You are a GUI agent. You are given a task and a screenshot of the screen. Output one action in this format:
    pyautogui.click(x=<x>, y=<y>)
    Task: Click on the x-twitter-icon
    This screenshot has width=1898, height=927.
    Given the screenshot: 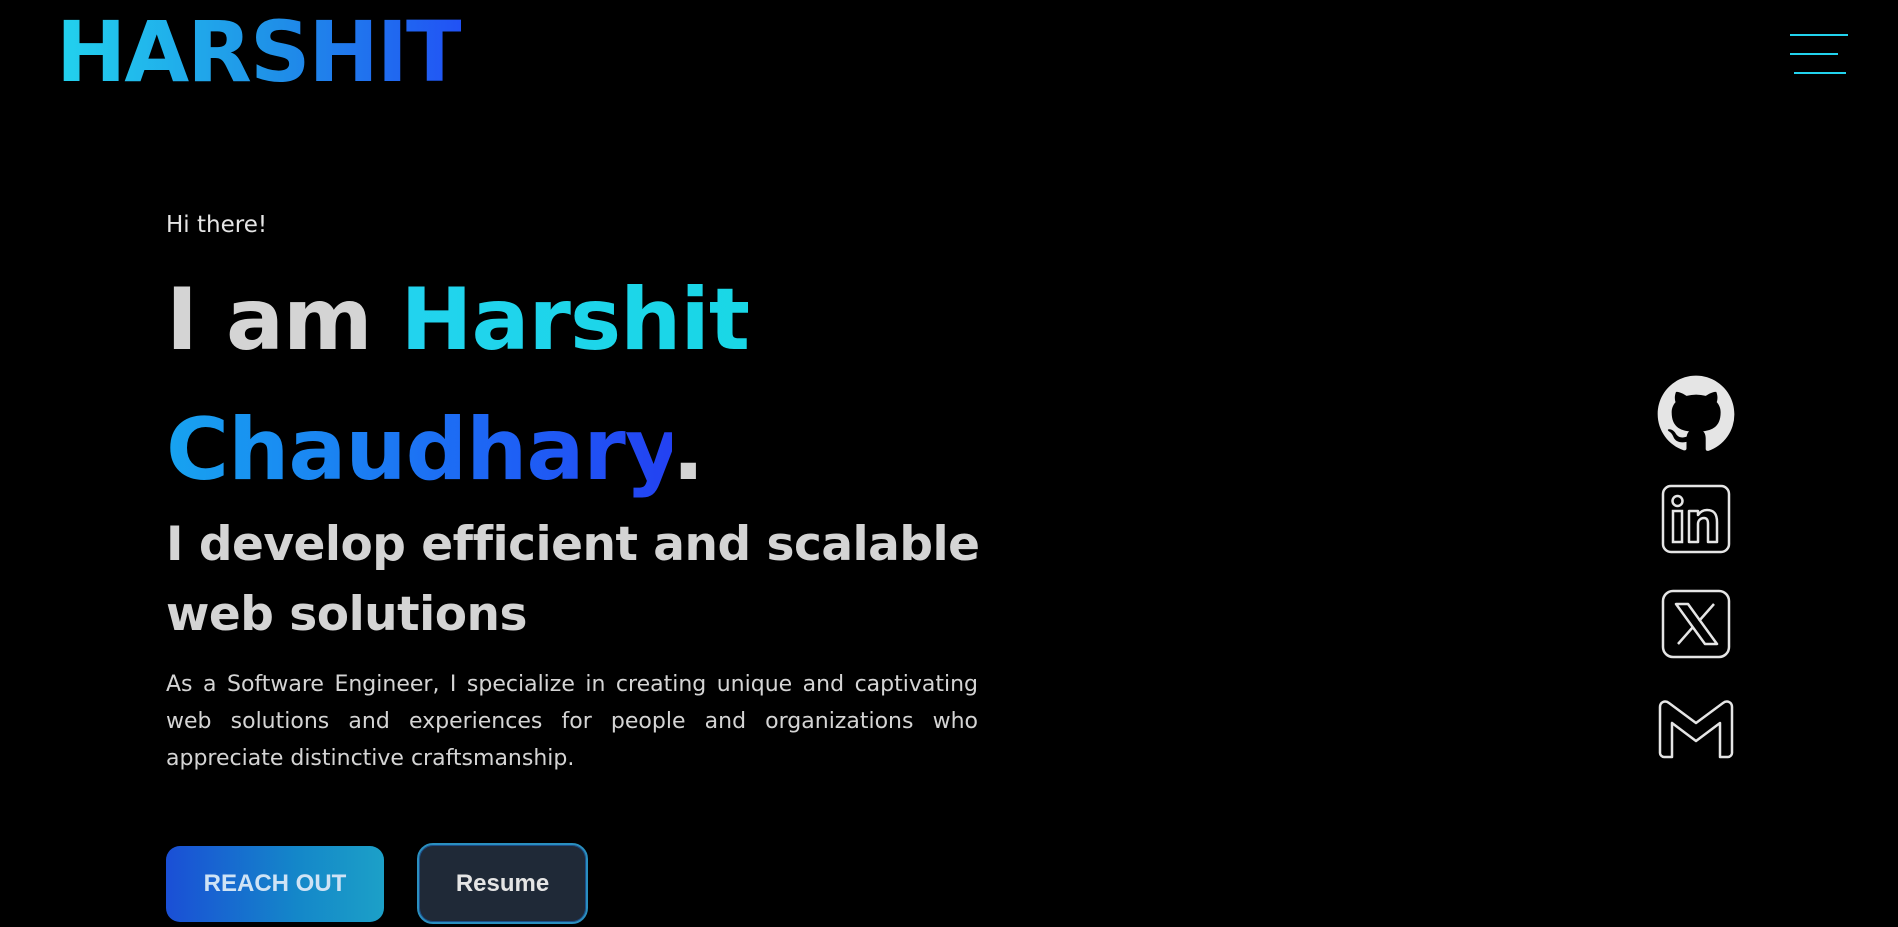 What is the action you would take?
    pyautogui.click(x=1696, y=624)
    